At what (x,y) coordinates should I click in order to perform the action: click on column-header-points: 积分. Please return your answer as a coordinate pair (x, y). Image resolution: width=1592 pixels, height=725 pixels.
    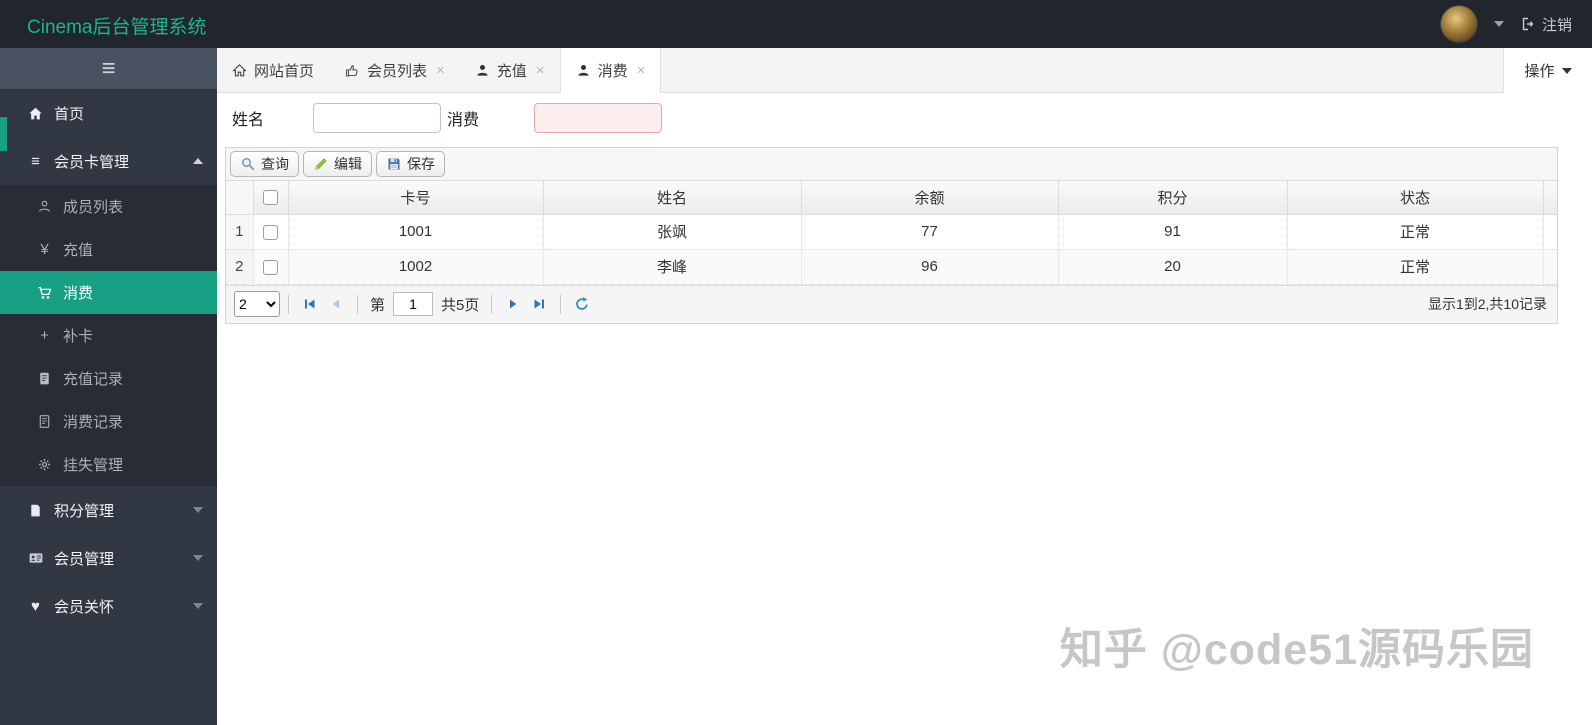
    Looking at the image, I should click on (1173, 198).